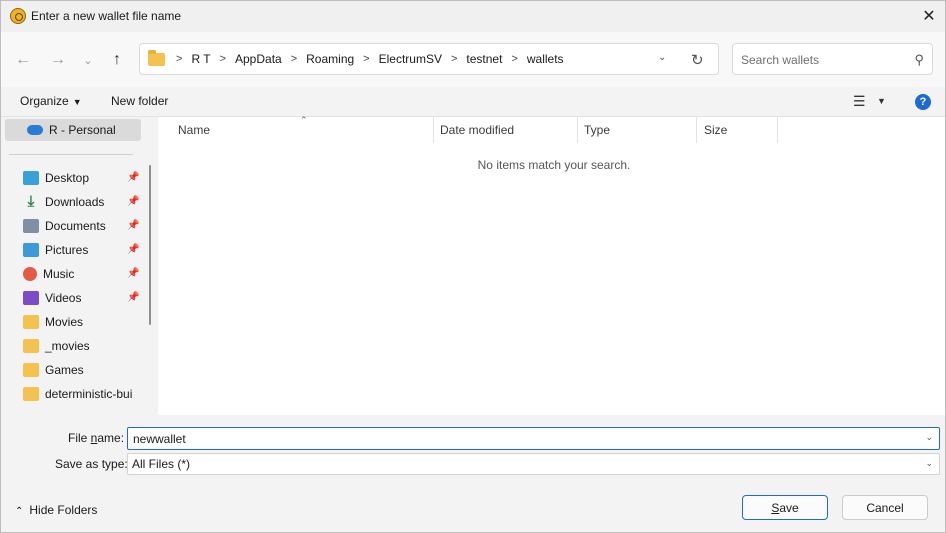 The image size is (946, 533). I want to click on breadcrumb-item: Roaming, so click(330, 59).